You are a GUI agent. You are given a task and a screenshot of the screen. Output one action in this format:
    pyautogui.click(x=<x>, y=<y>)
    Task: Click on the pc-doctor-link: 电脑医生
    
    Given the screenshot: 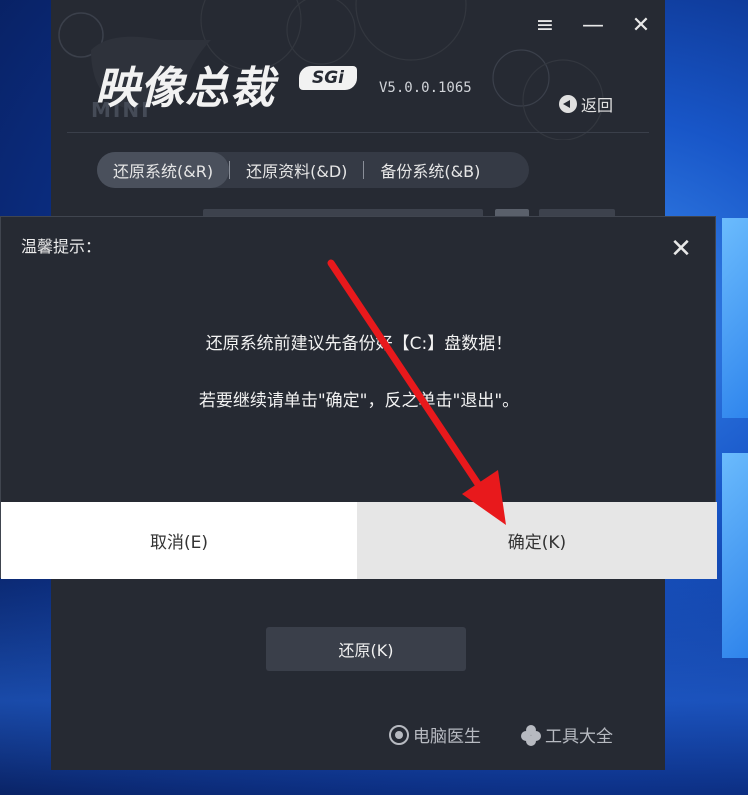 What is the action you would take?
    pyautogui.click(x=435, y=734)
    